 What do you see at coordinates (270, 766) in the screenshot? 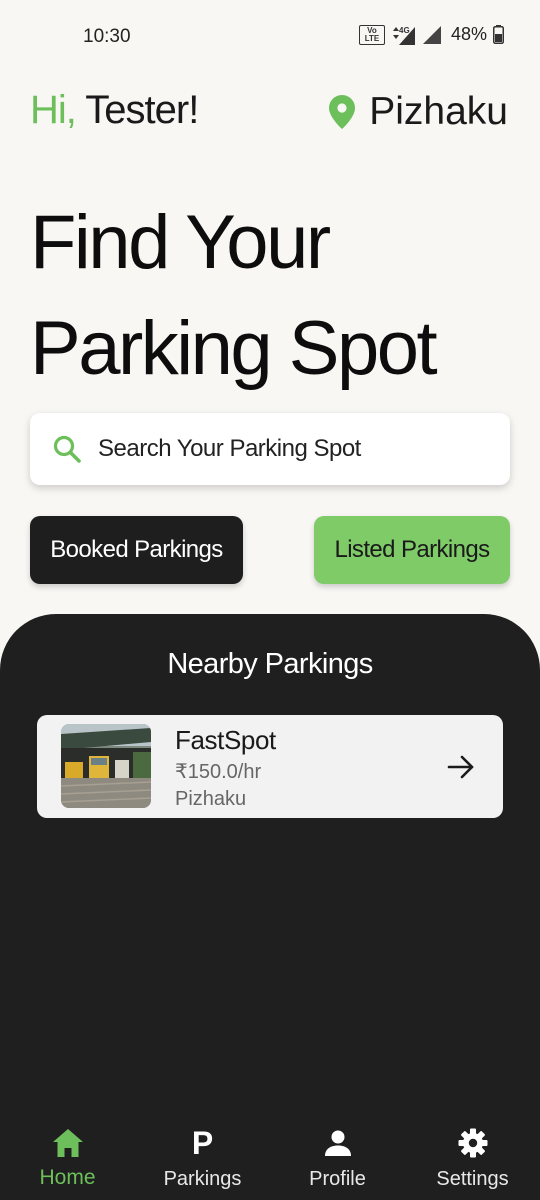
I see `parking-card: FastSpot ₹150.0/hr Pizhaku` at bounding box center [270, 766].